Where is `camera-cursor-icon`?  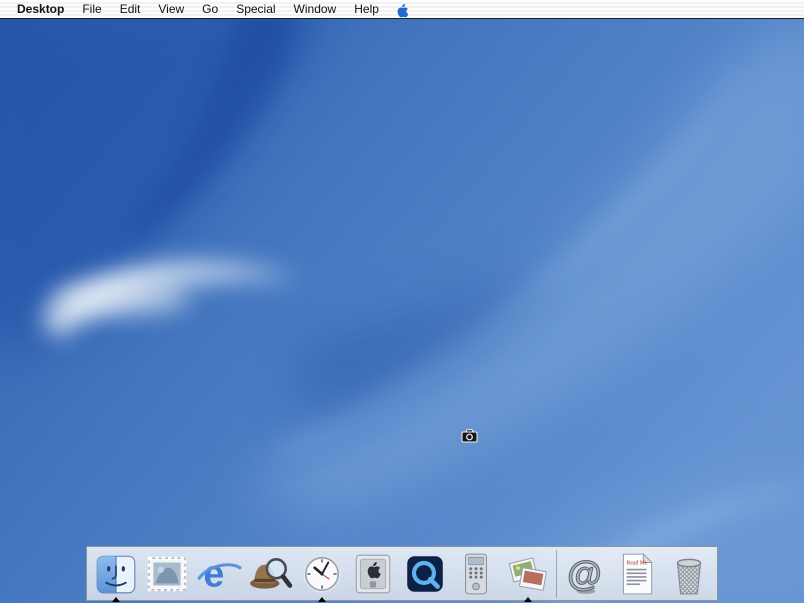 camera-cursor-icon is located at coordinates (469, 436).